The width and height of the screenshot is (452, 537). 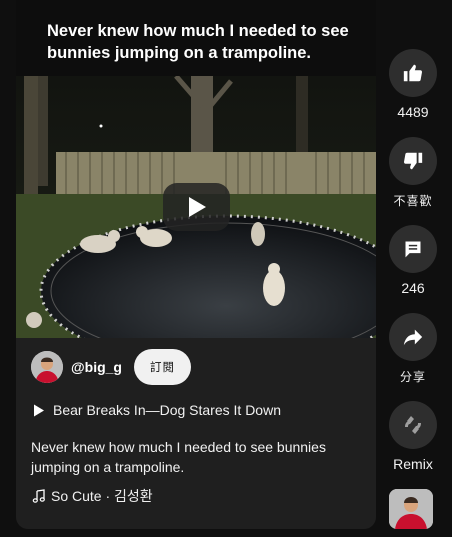 I want to click on remix-icon, so click(x=413, y=425).